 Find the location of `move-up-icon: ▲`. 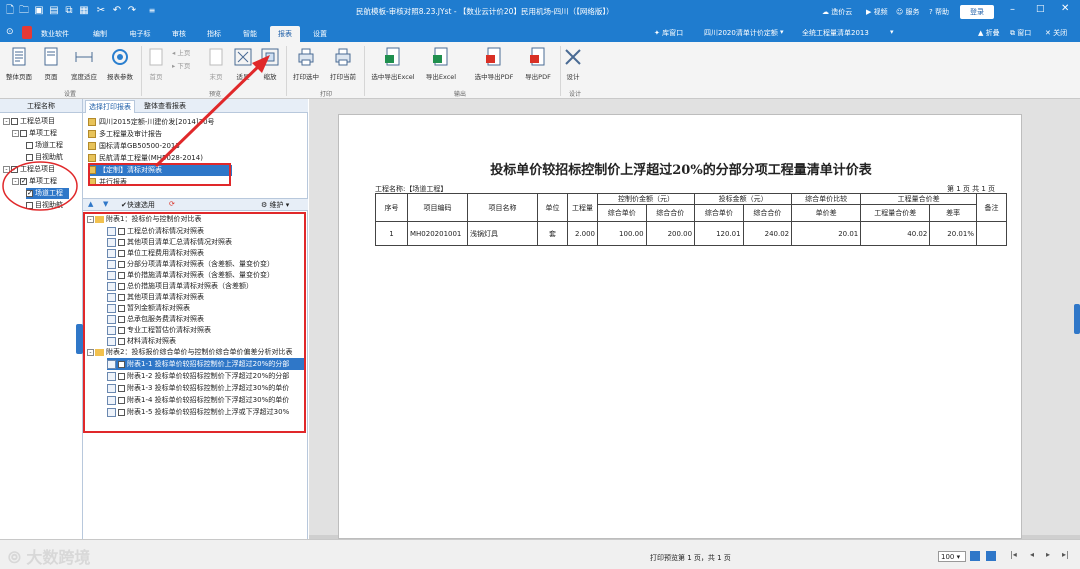

move-up-icon: ▲ is located at coordinates (90, 204).